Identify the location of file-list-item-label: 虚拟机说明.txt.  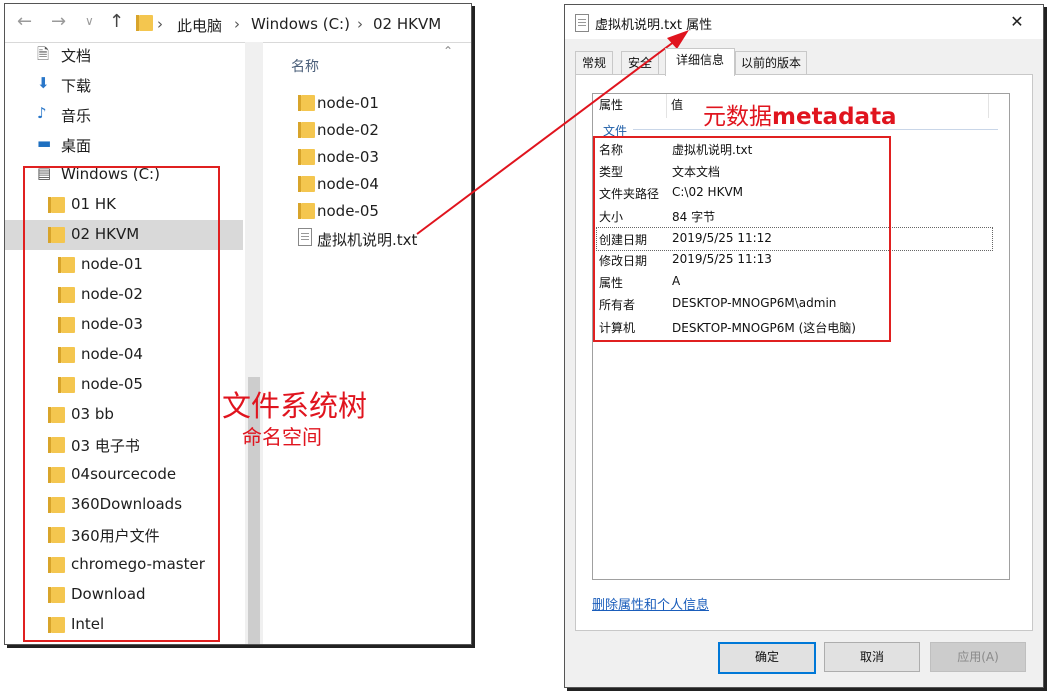
(367, 240).